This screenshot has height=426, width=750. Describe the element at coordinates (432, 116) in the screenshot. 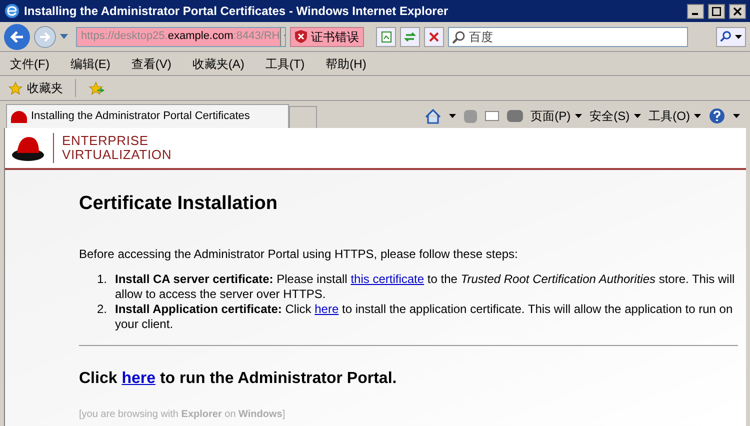

I see `home-icon` at that location.